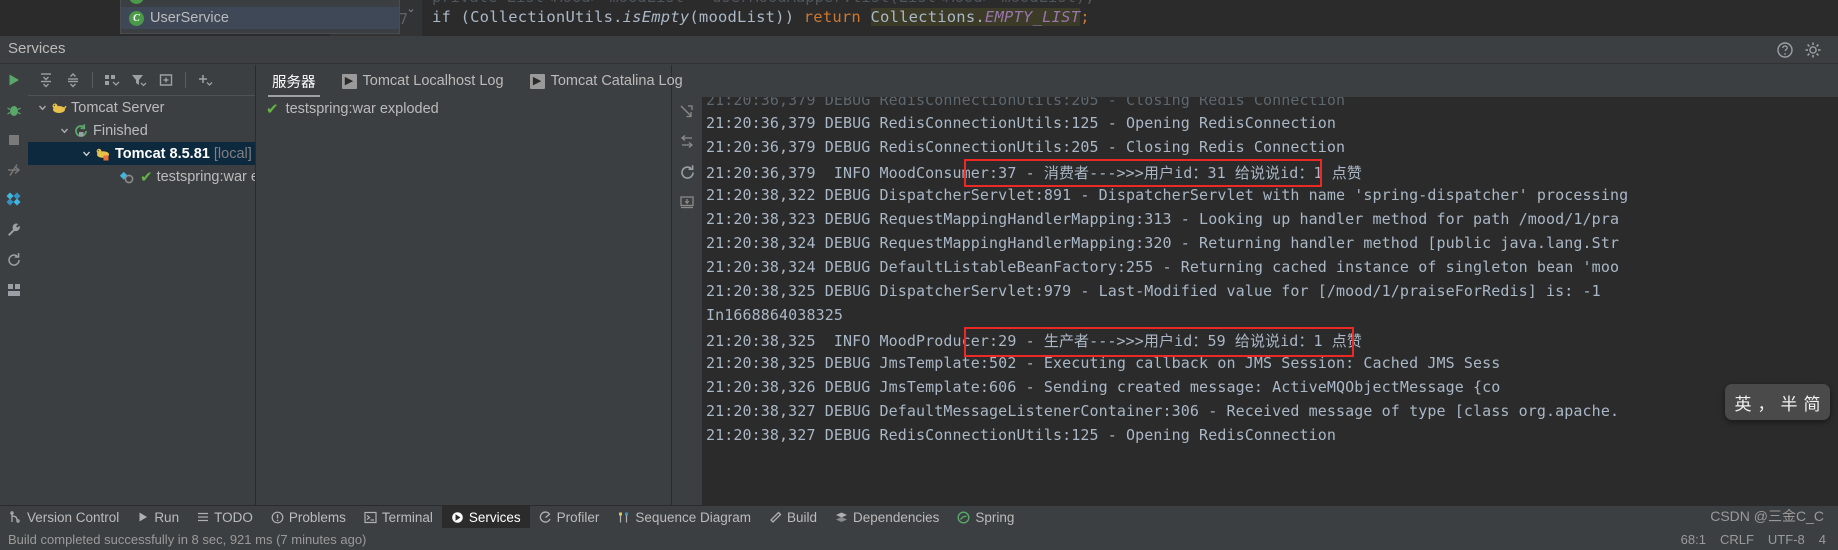 The image size is (1838, 550). Describe the element at coordinates (64, 517) in the screenshot. I see `bottom-item-version-control: Version Control` at that location.